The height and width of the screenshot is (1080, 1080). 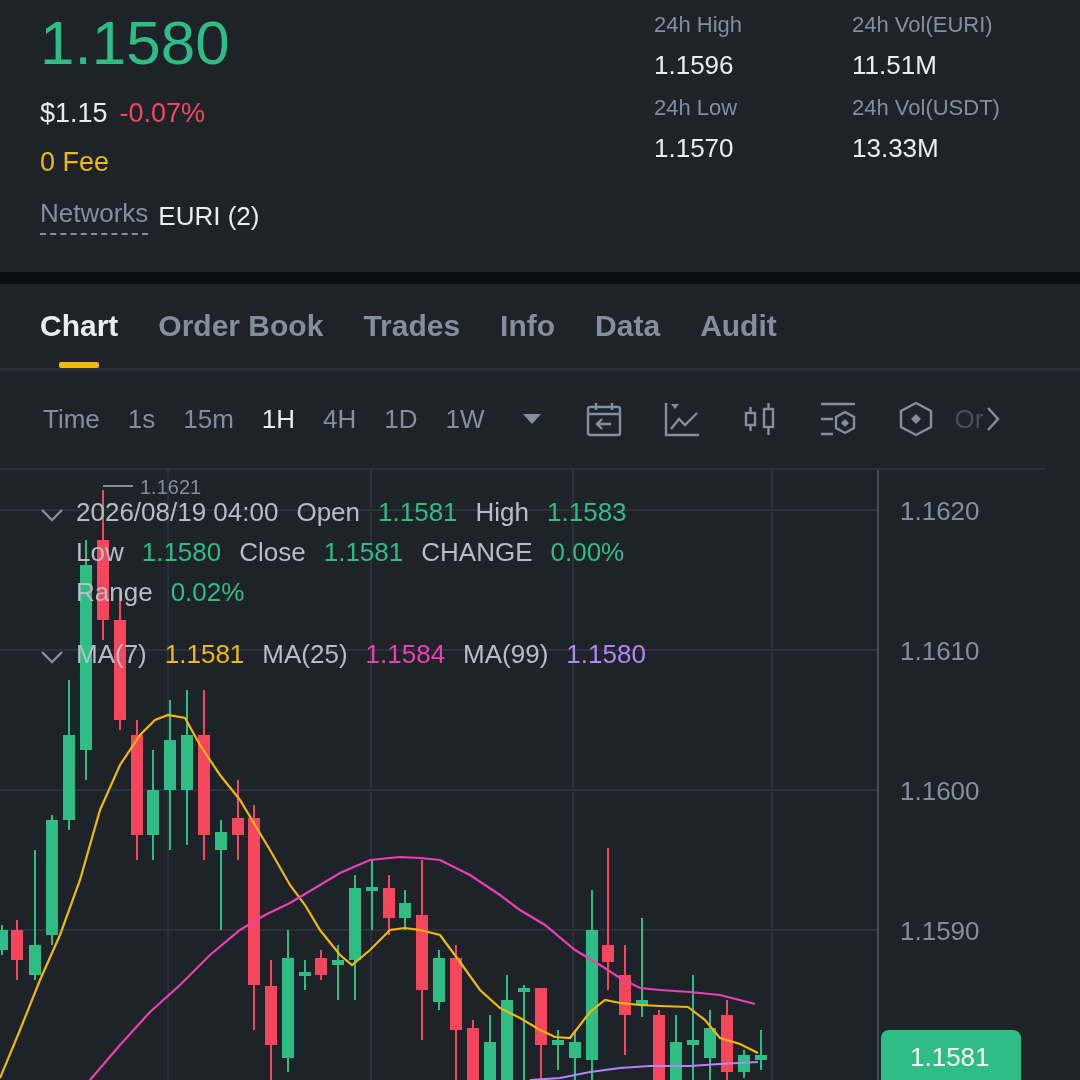 I want to click on y-axis-label: 1.1590, so click(x=940, y=931).